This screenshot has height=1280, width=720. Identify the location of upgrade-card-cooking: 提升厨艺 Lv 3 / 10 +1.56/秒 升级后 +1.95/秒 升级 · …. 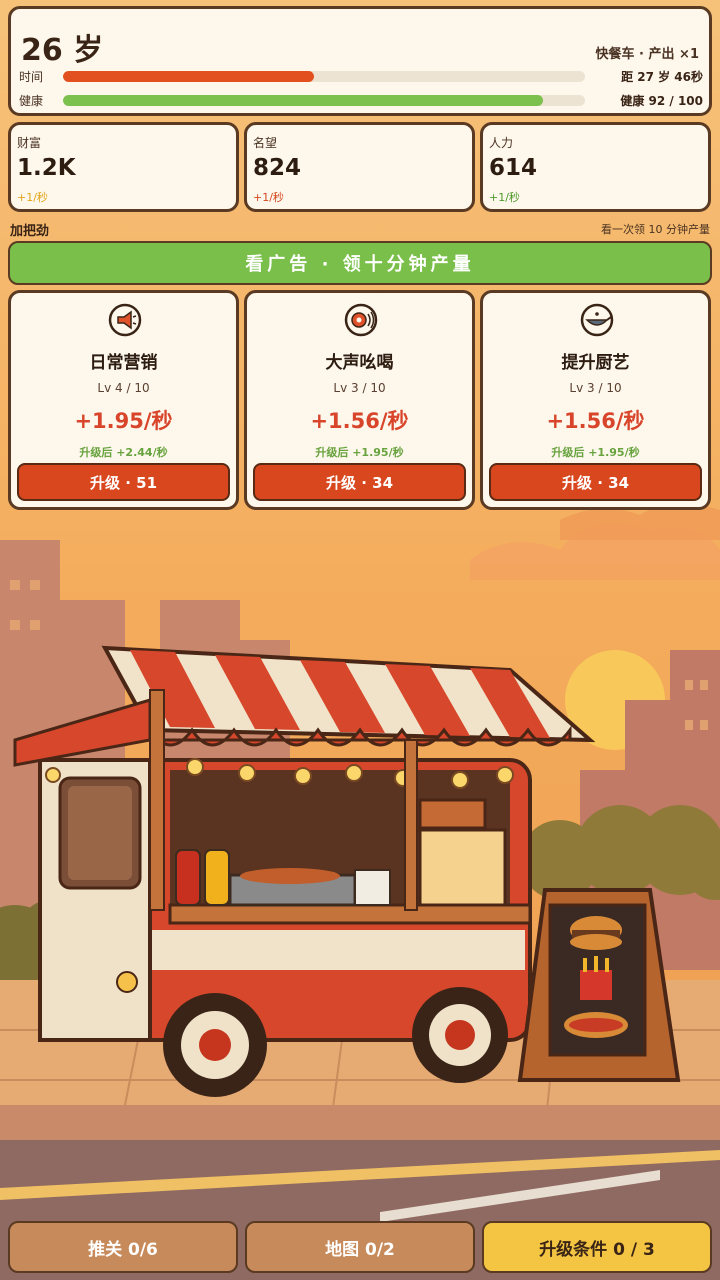
(595, 400).